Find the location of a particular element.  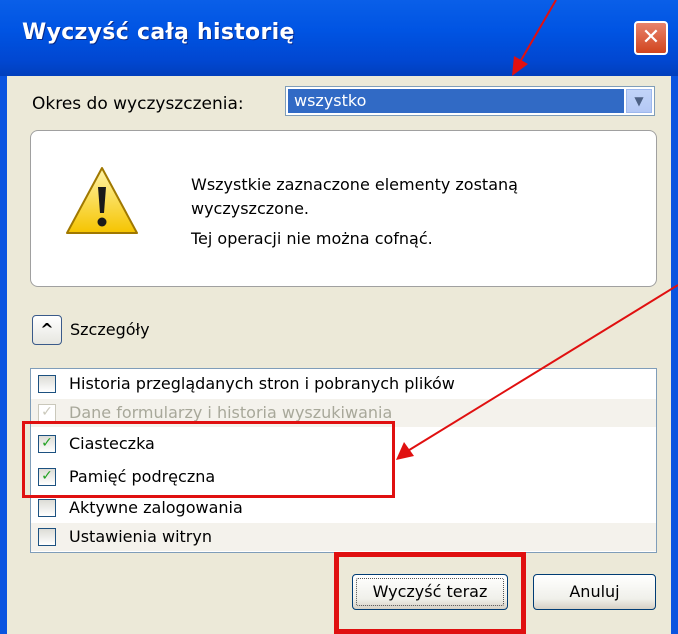

checkbox-history is located at coordinates (47, 384).